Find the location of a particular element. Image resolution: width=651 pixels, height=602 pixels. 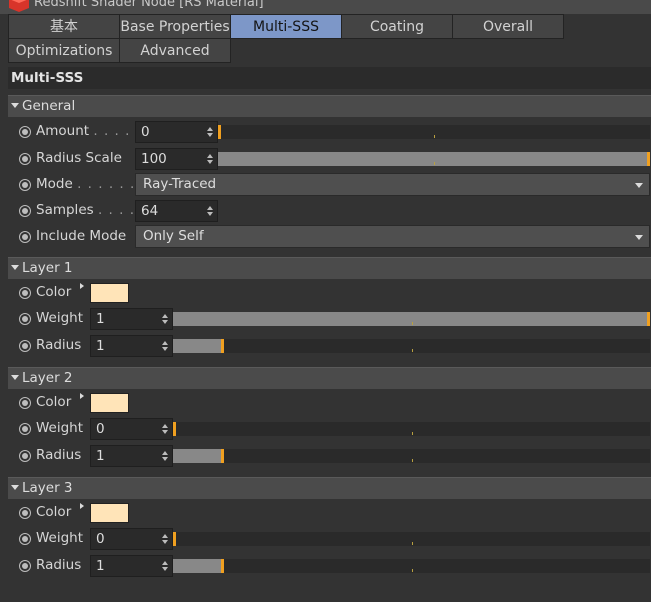

layer-2-weight-row: Weight 0 is located at coordinates (325, 429).